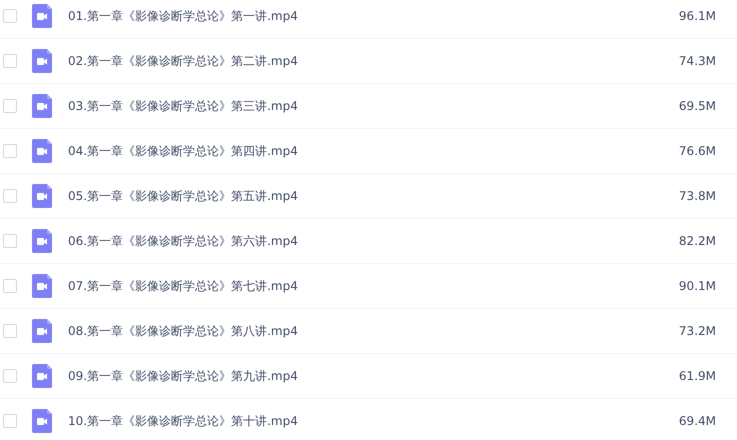 This screenshot has width=737, height=440. I want to click on file-size: 69.5M, so click(697, 106).